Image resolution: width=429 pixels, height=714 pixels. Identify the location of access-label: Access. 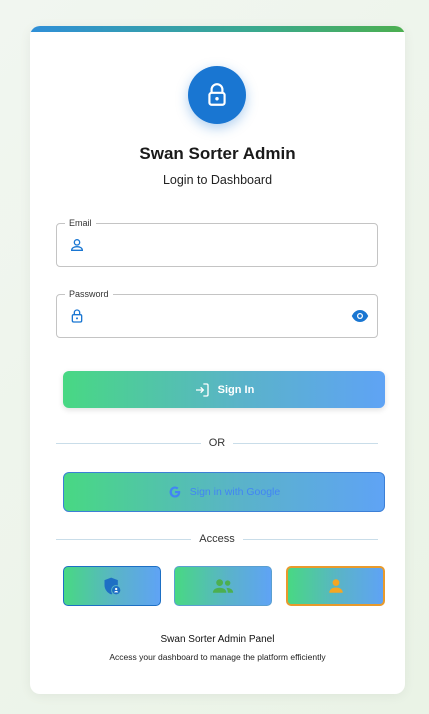
(217, 539).